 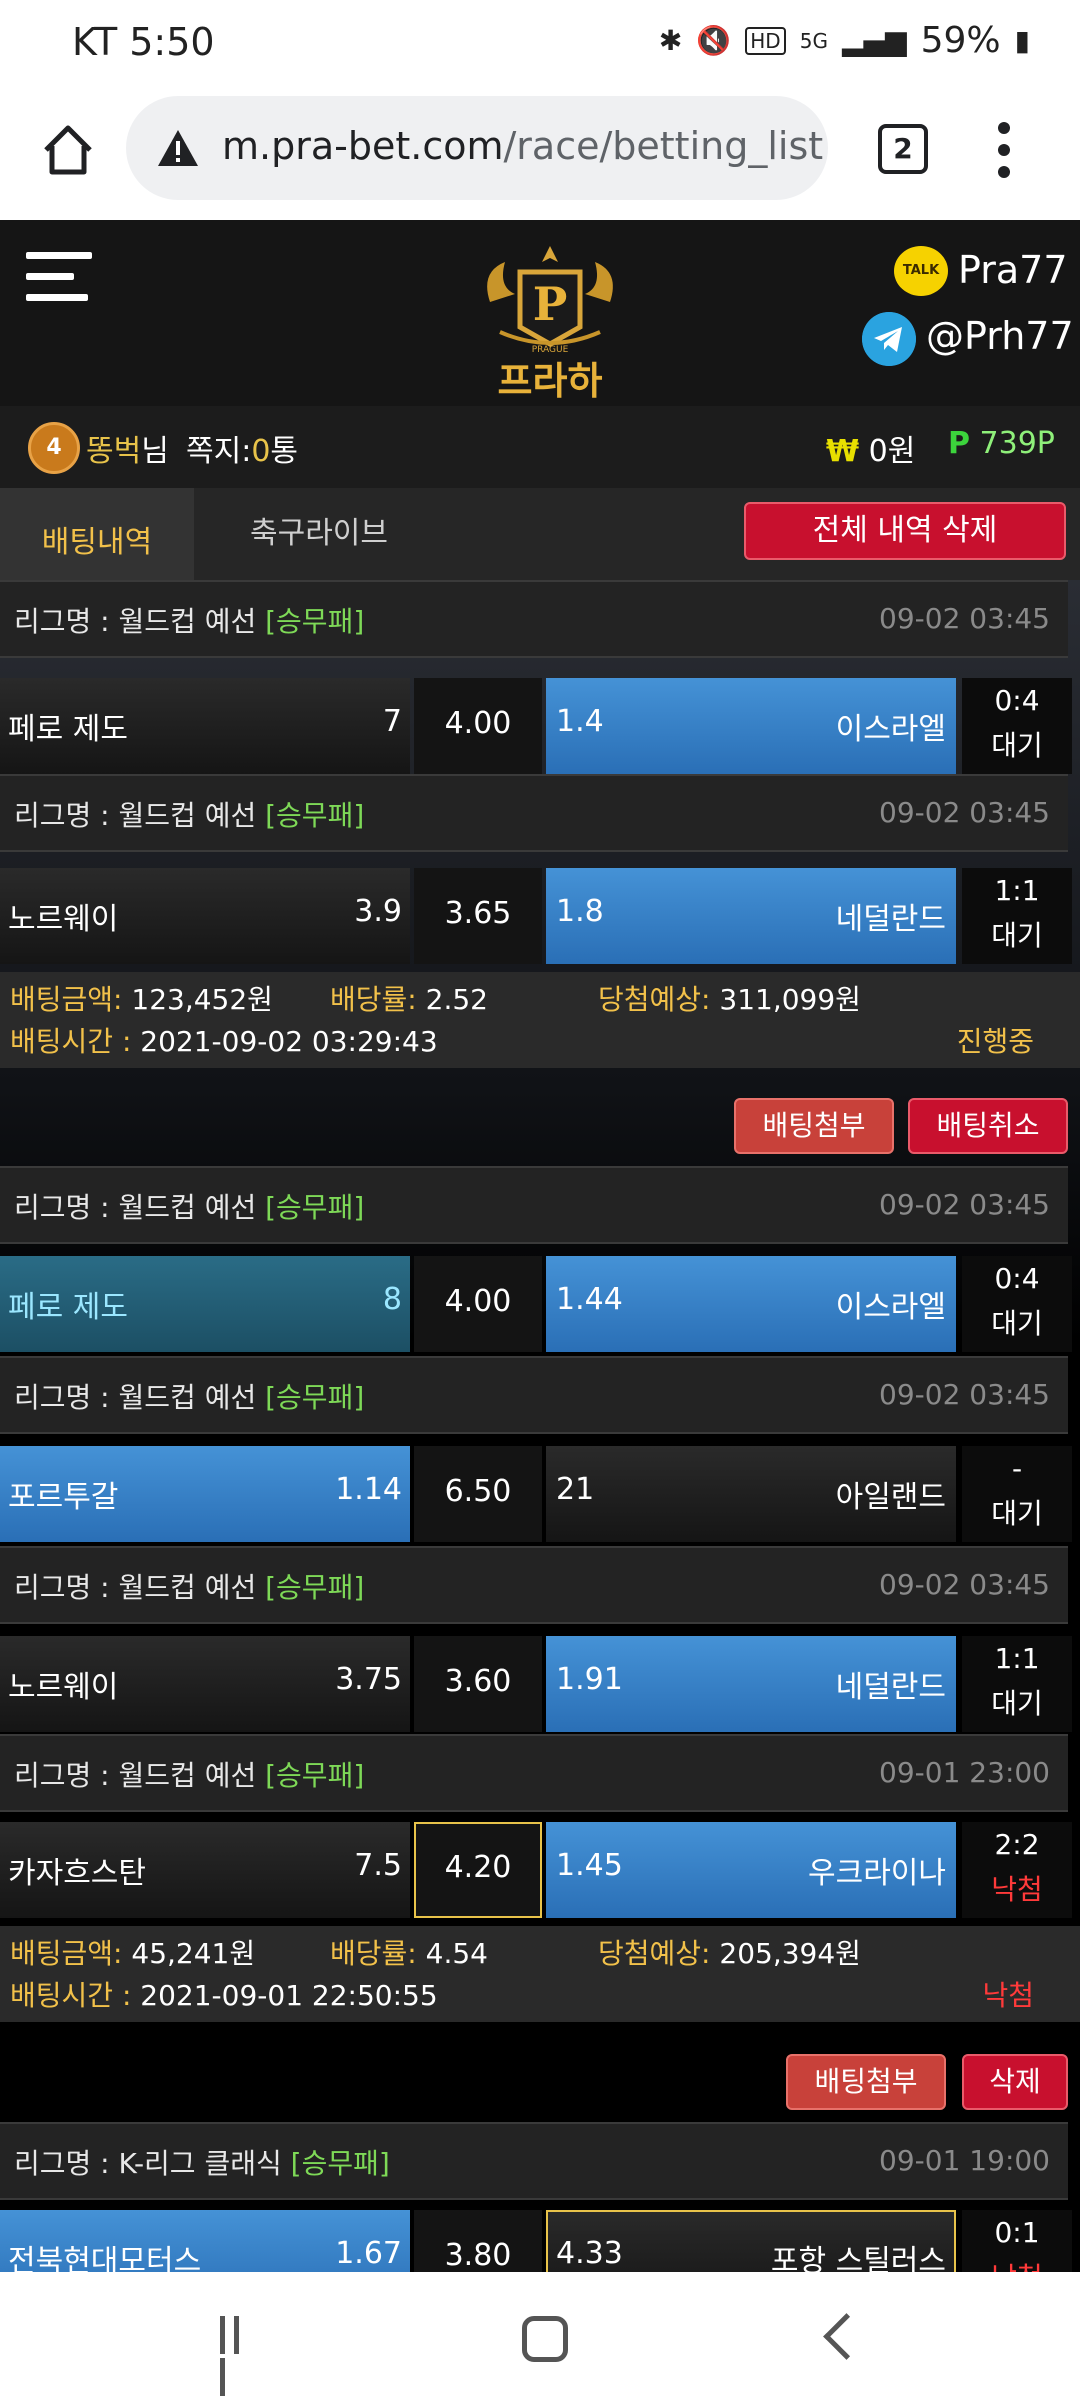 What do you see at coordinates (1017, 1304) in the screenshot?
I see `result-cell: 0:4 대기` at bounding box center [1017, 1304].